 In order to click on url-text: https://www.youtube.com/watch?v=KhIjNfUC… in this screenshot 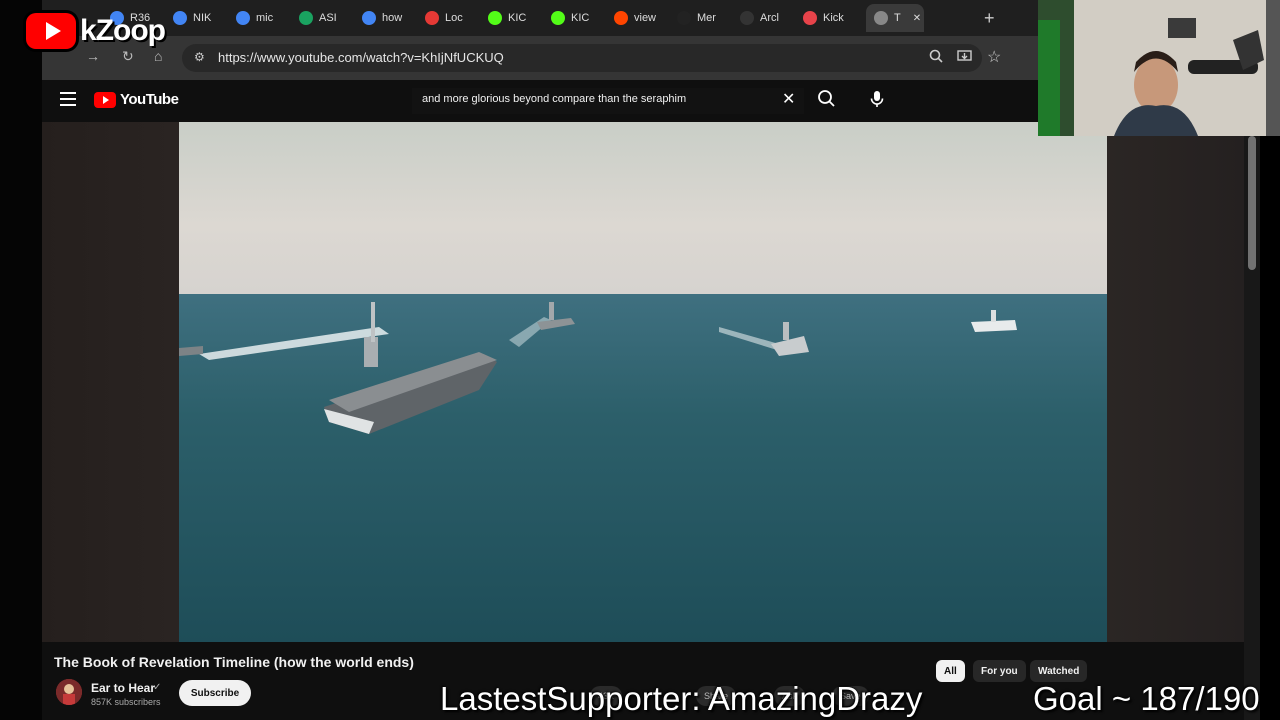, I will do `click(361, 57)`.